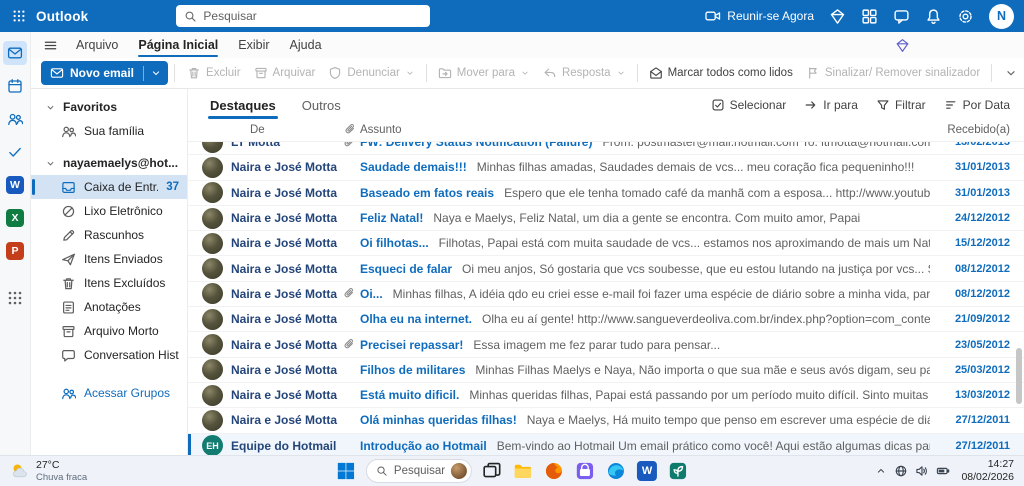 This screenshot has width=1024, height=486. Describe the element at coordinates (48, 471) in the screenshot. I see `weather-widget: 27°C Chuva fraca` at that location.